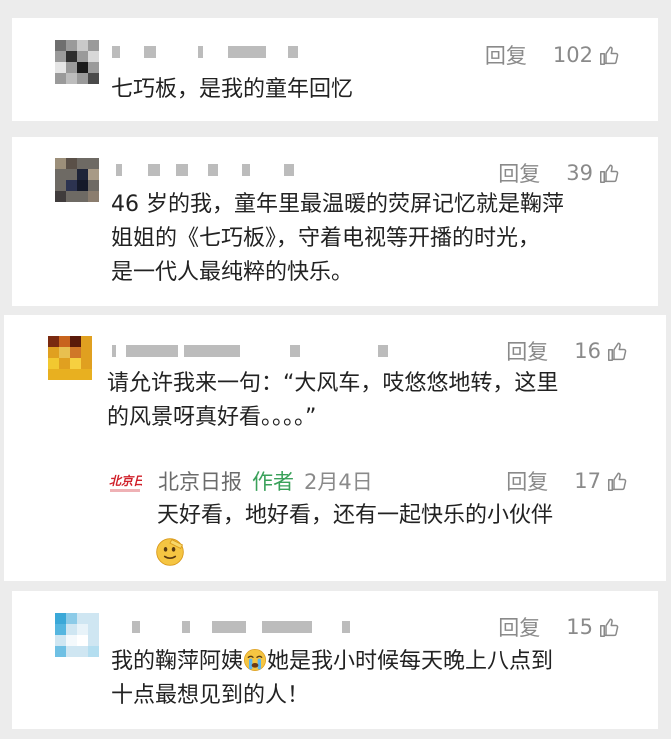 The width and height of the screenshot is (671, 739). Describe the element at coordinates (559, 627) in the screenshot. I see `comment-actions: 回复 15` at that location.